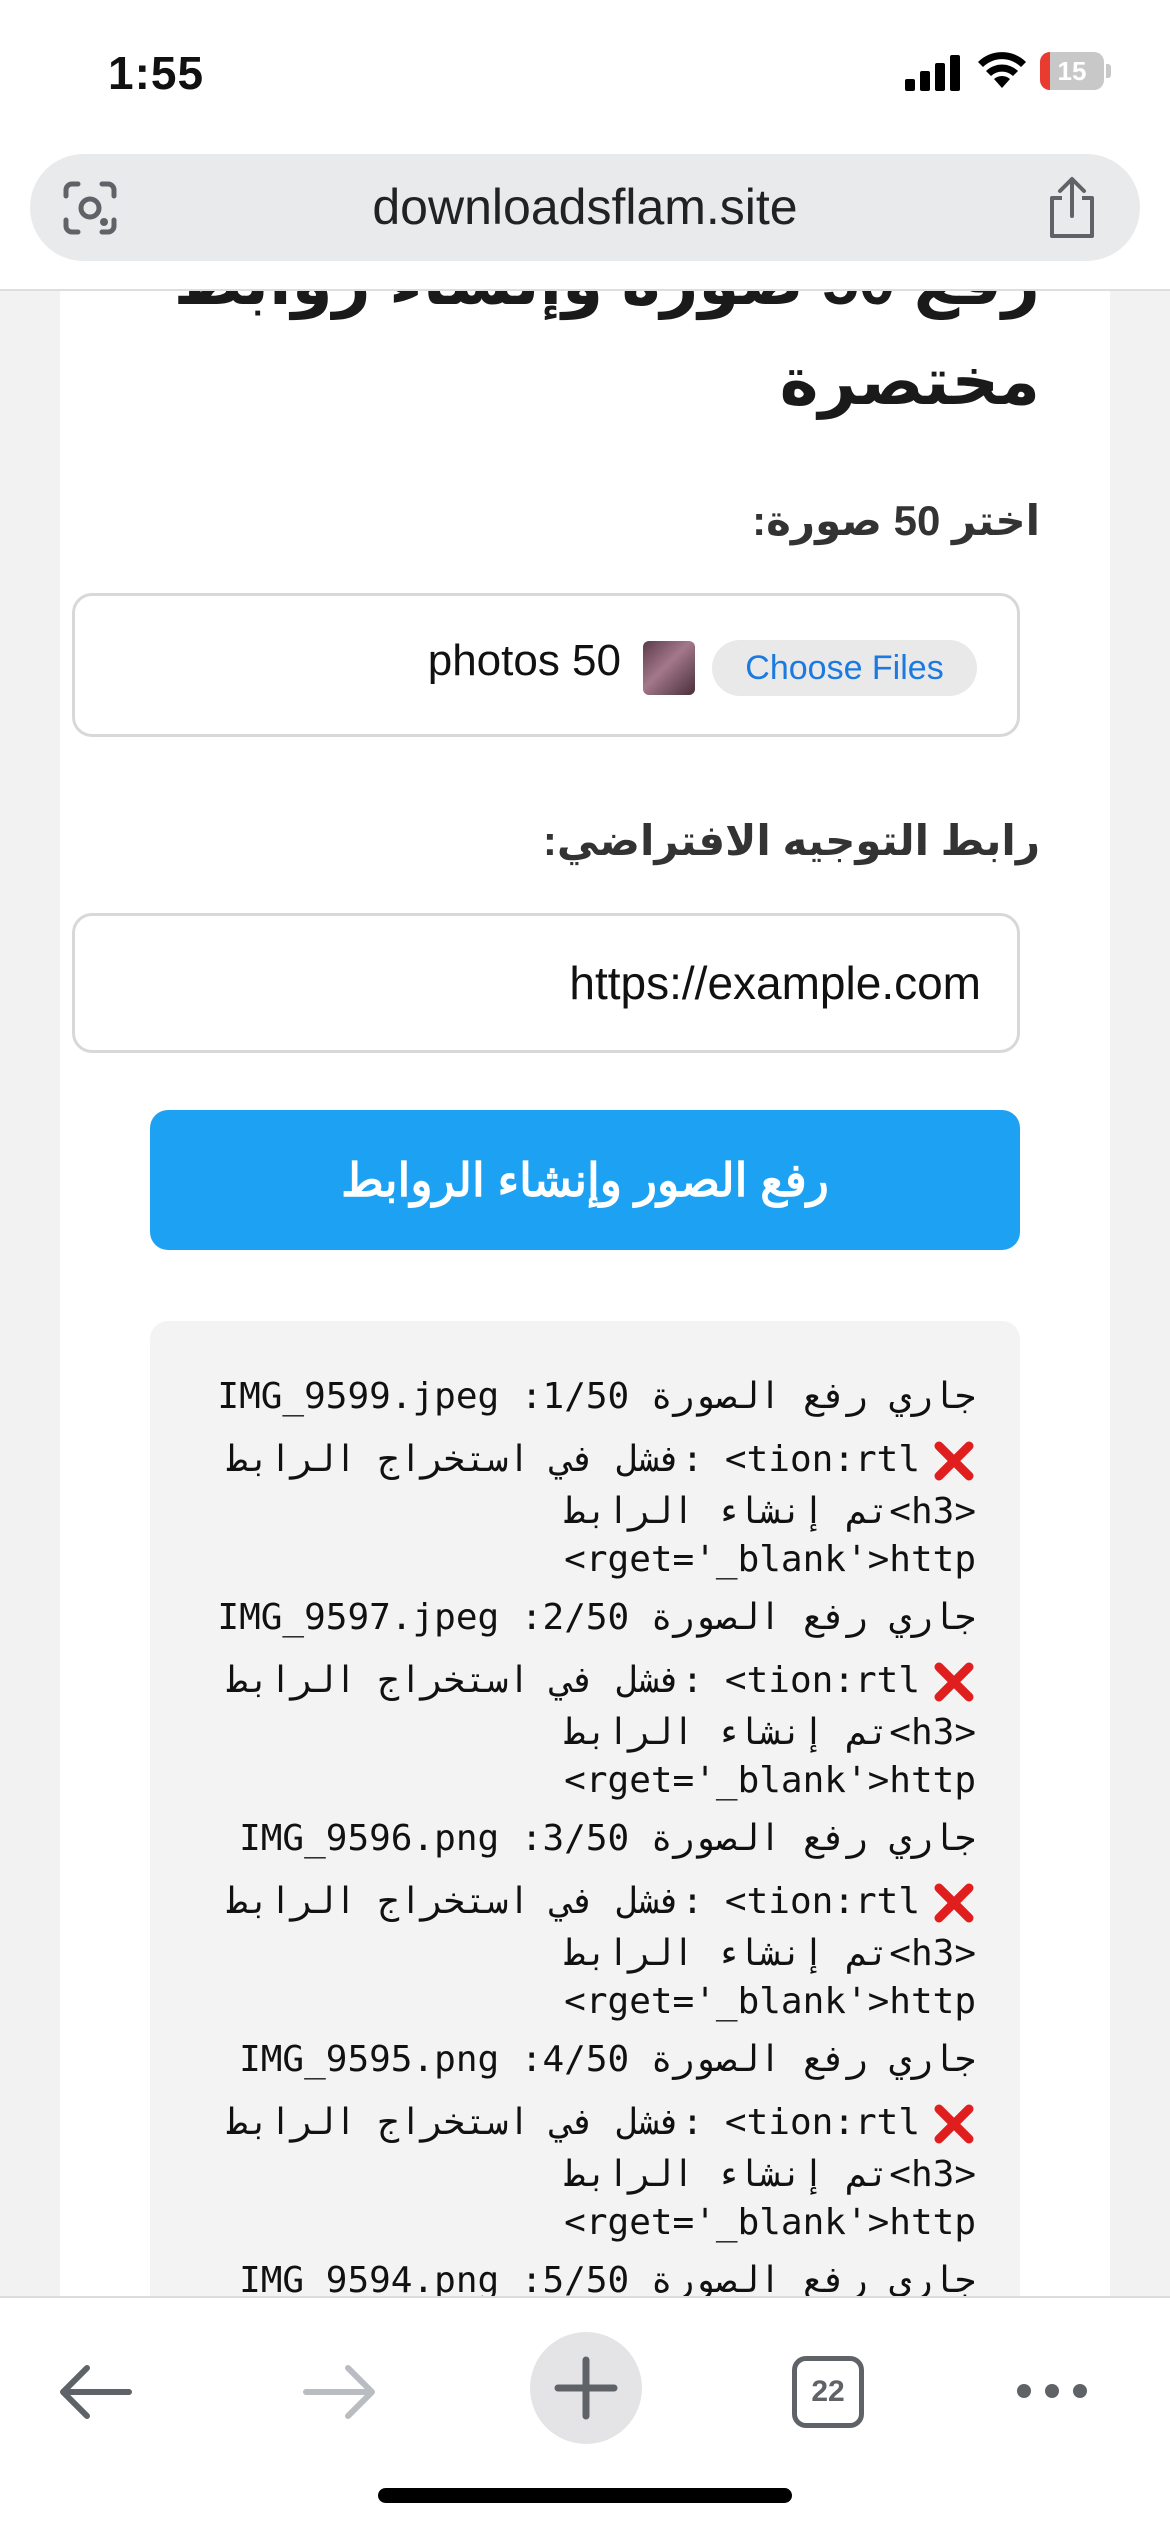 This screenshot has width=1170, height=2532. I want to click on battery-icon: 15, so click(1075, 71).